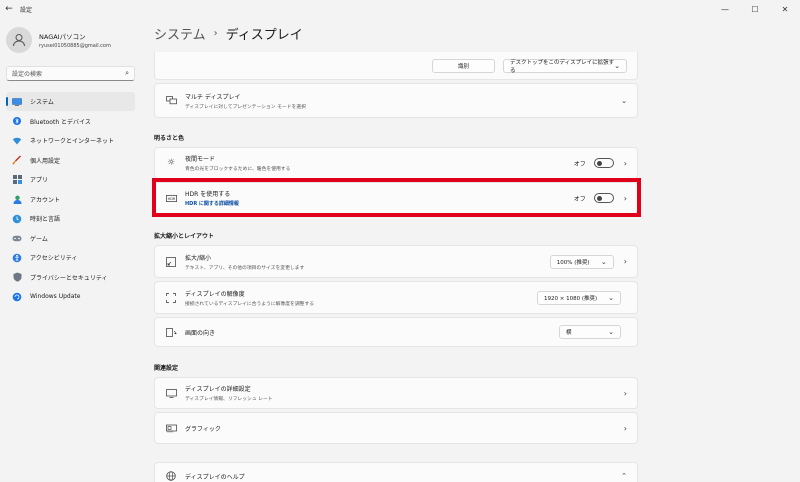  Describe the element at coordinates (198, 258) in the screenshot. I see `scale-title: 拡大/縮小` at that location.